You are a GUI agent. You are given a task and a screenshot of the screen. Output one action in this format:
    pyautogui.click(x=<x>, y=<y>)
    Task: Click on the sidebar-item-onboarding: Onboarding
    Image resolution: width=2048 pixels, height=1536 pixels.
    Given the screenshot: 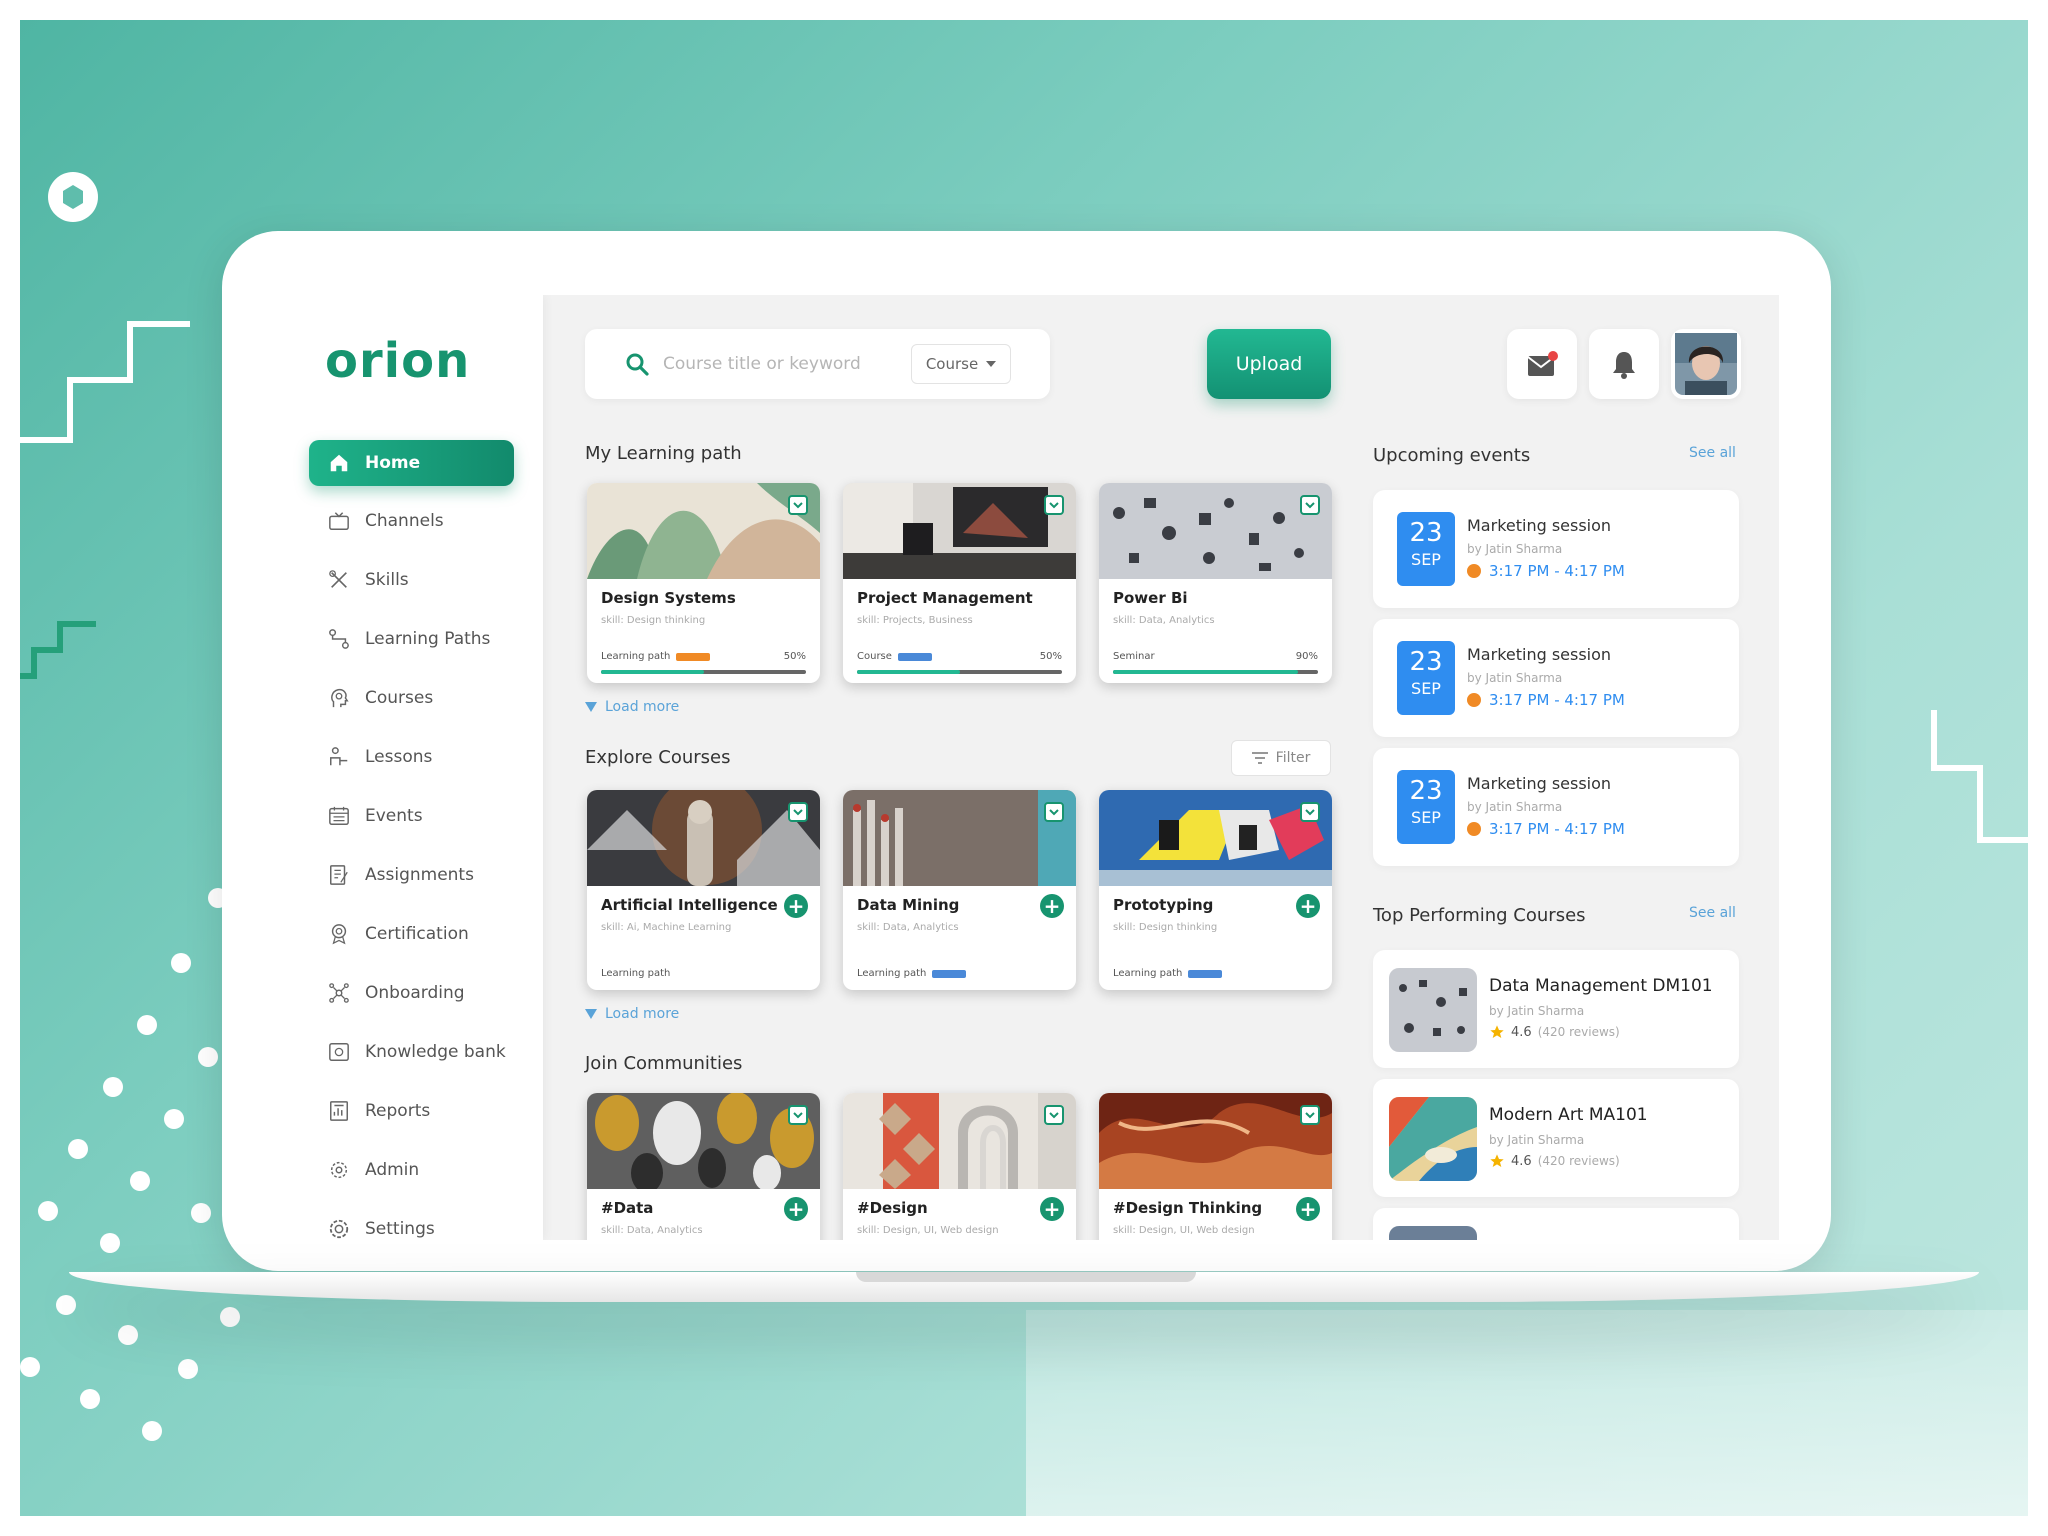 What is the action you would take?
    pyautogui.click(x=411, y=993)
    